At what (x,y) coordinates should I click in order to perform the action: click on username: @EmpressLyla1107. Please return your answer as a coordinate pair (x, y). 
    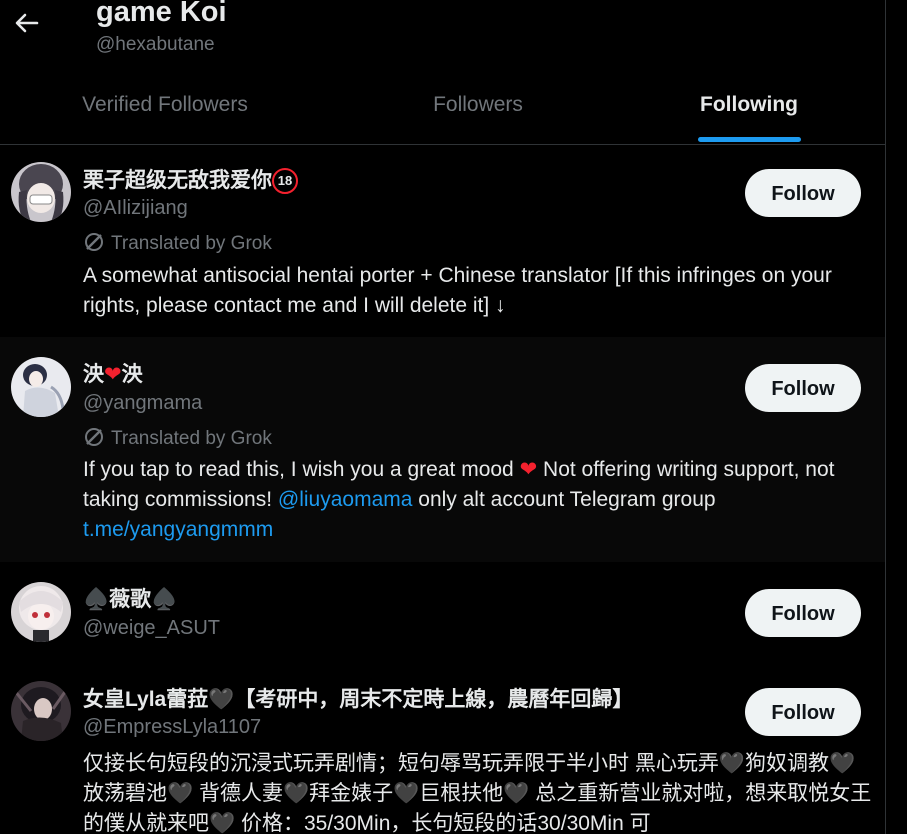
    Looking at the image, I should click on (172, 727).